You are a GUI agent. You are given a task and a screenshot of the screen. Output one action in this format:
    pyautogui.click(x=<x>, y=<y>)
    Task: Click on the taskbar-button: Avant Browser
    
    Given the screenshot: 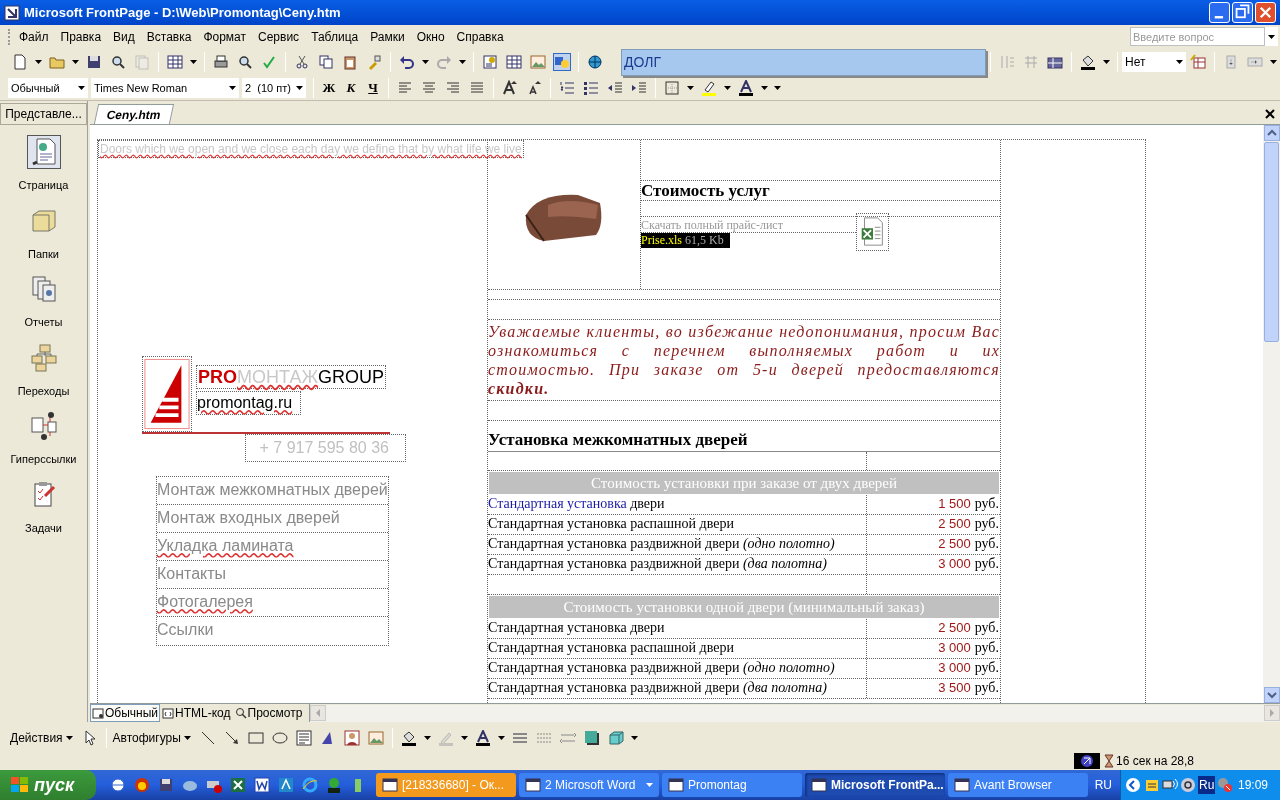 What is the action you would take?
    pyautogui.click(x=1018, y=785)
    